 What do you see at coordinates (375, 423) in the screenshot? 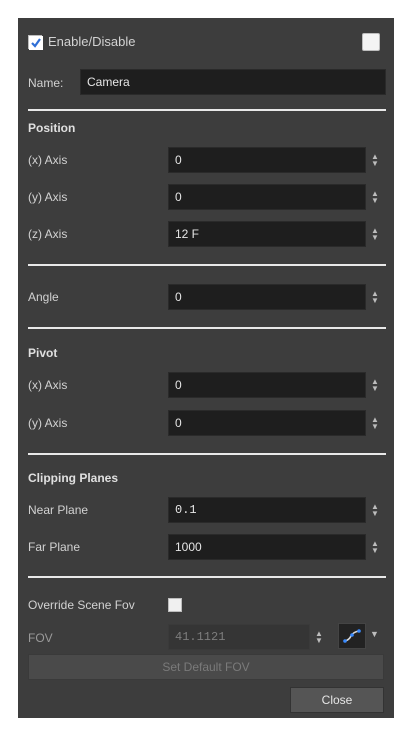
I see `pivot-y-spinner: ▲ ▼` at bounding box center [375, 423].